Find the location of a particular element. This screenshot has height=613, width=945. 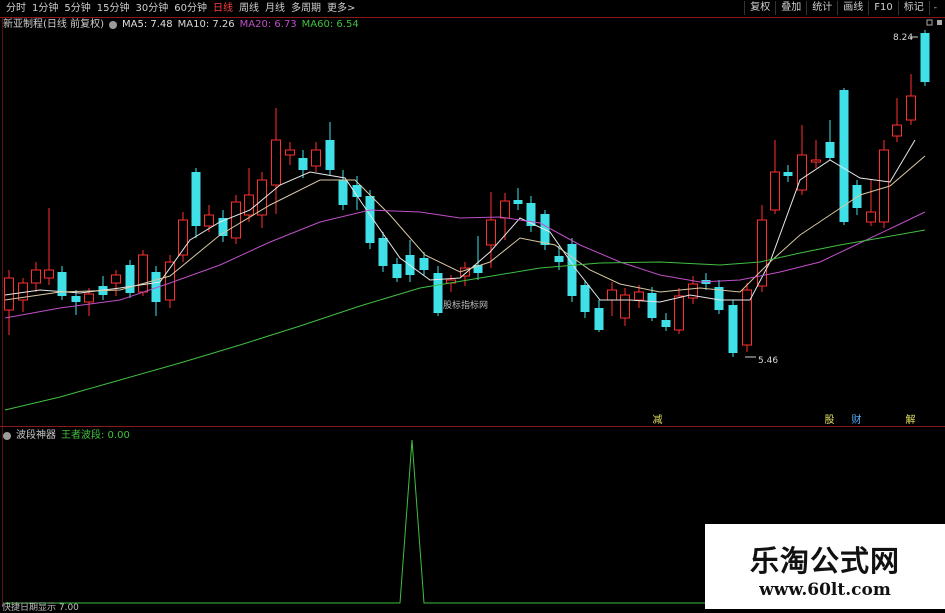

marker-unlock: 解 is located at coordinates (910, 420).